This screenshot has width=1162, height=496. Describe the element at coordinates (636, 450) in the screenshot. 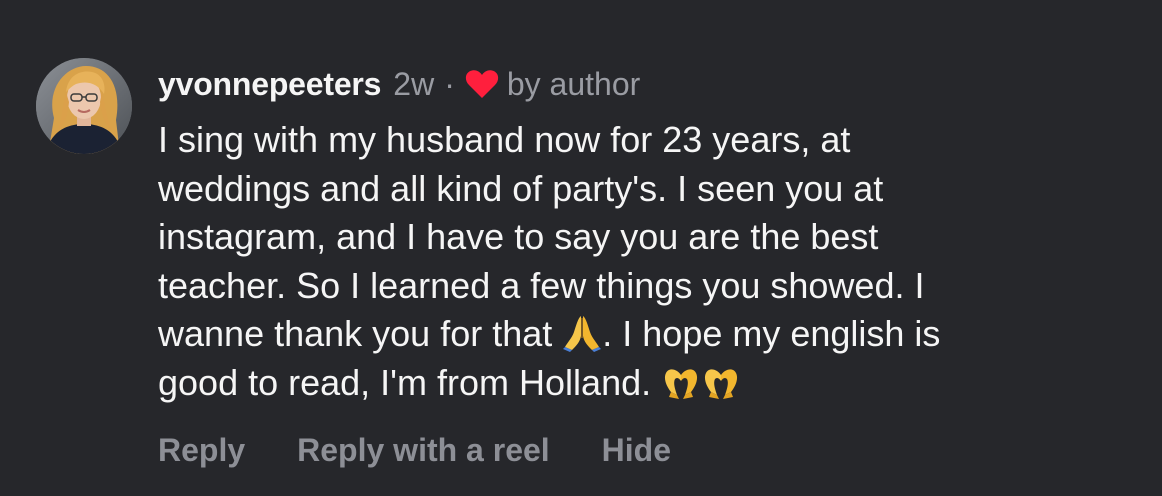

I see `hide-button: Hide` at that location.